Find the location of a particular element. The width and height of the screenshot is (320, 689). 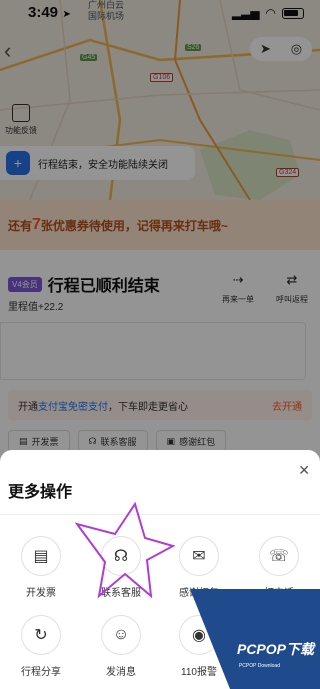

watermark-sub: PCPOP Download is located at coordinates (259, 666).